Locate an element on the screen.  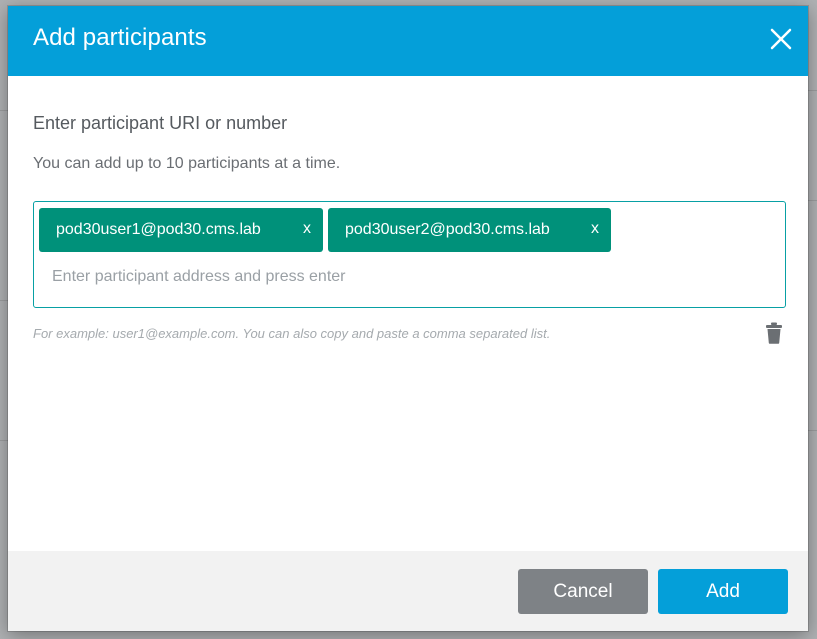
cancel-button: Cancel is located at coordinates (583, 591).